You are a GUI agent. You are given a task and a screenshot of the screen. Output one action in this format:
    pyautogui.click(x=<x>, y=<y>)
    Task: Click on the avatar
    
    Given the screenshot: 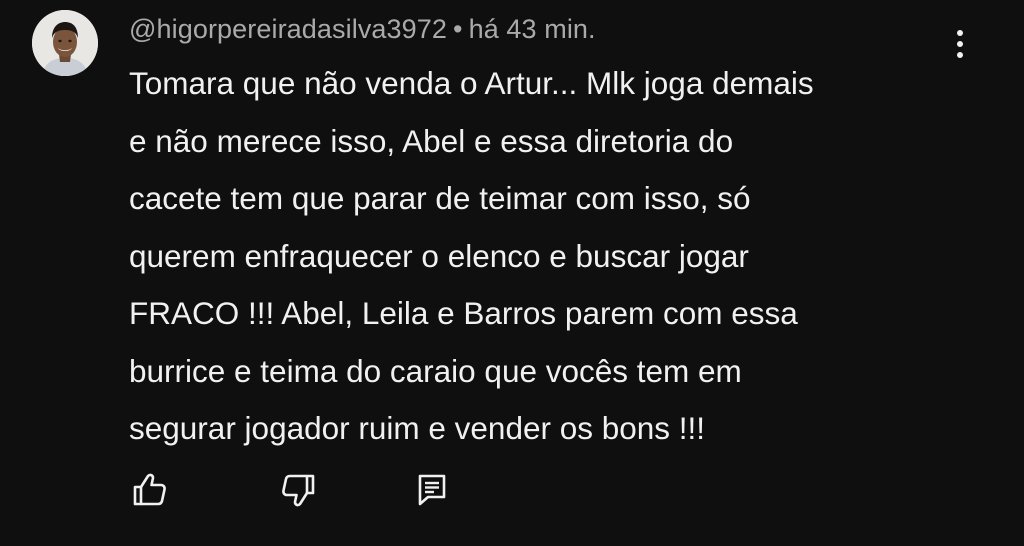 What is the action you would take?
    pyautogui.click(x=65, y=43)
    